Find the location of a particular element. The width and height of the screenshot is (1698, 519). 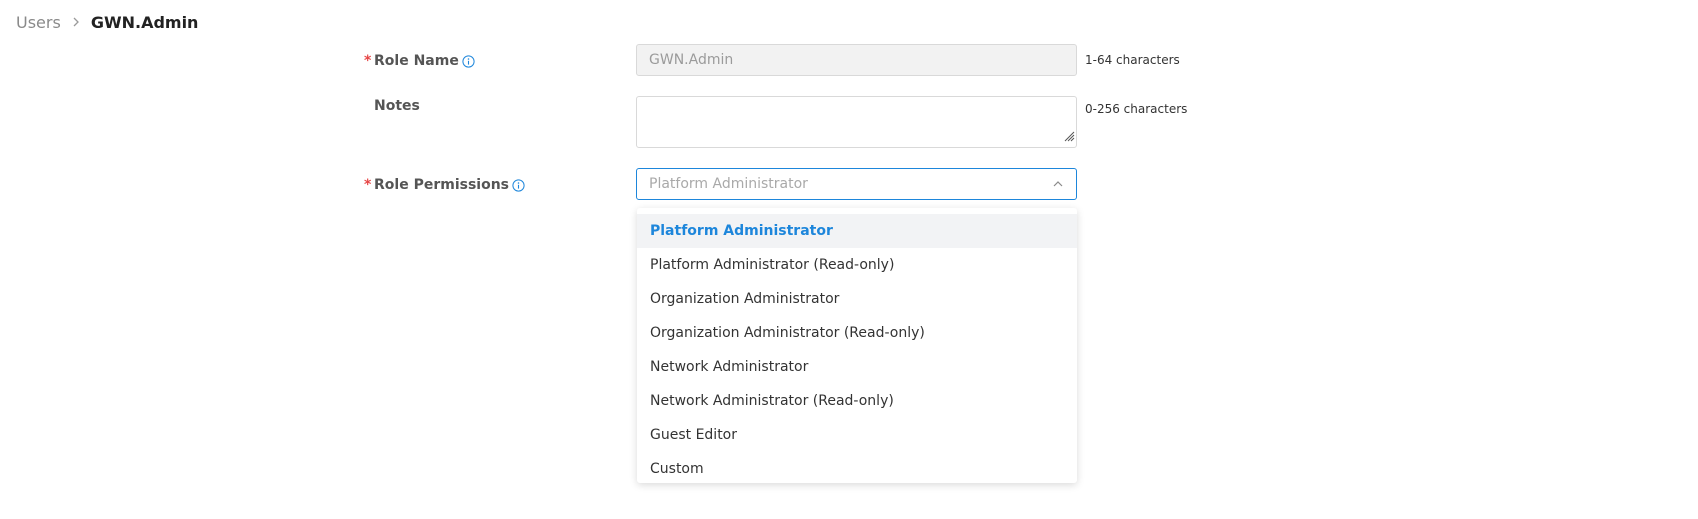

role-name-label-text: Role Name is located at coordinates (416, 61).